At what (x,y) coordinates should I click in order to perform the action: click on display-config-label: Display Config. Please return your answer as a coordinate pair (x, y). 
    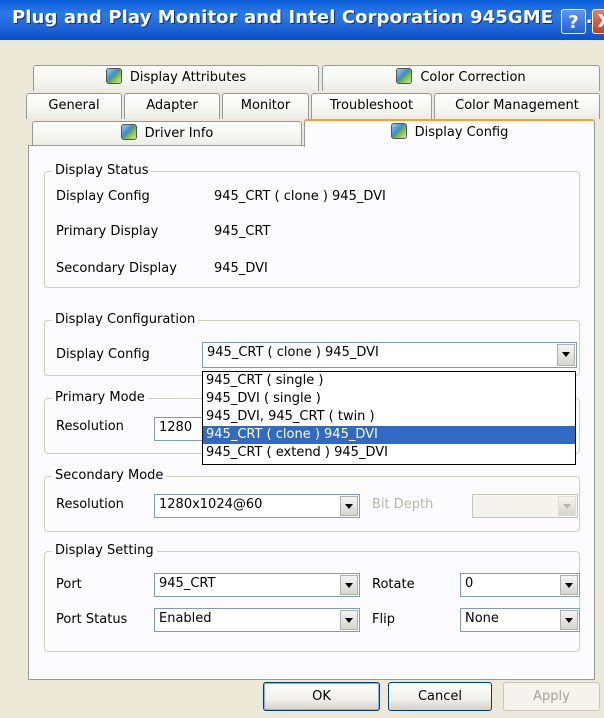
    Looking at the image, I should click on (103, 354).